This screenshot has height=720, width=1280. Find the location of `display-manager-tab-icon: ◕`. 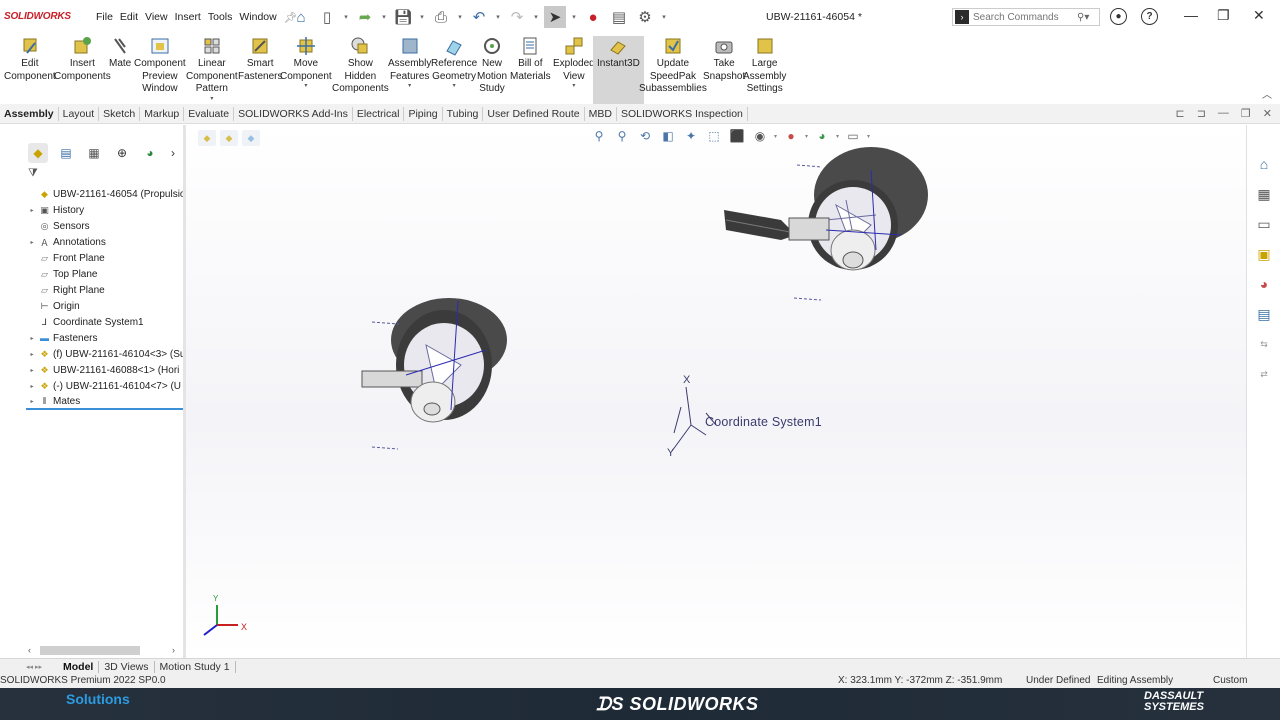

display-manager-tab-icon: ◕ is located at coordinates (150, 153).